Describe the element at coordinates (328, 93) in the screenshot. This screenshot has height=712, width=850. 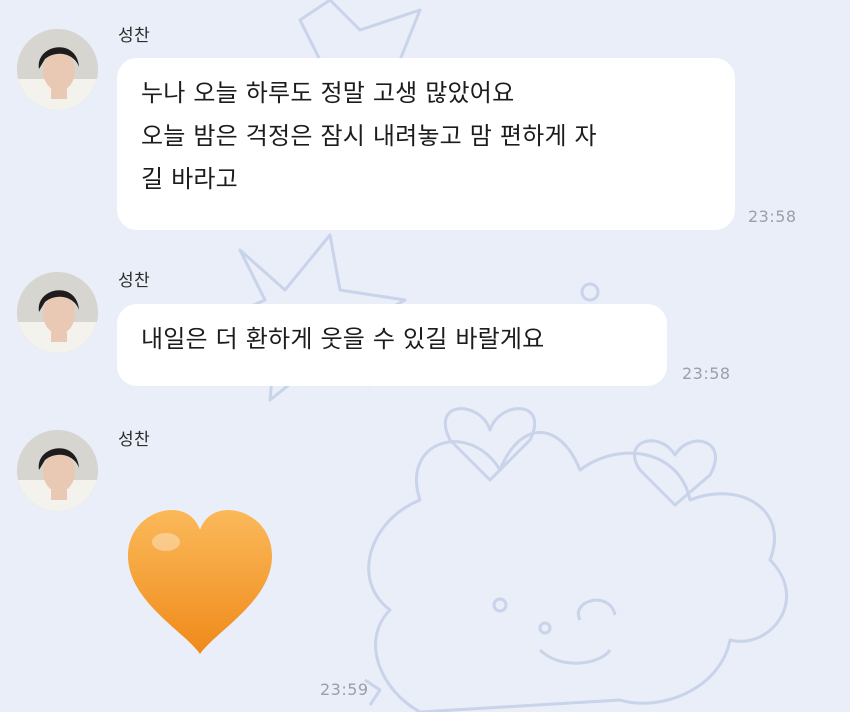
I see `message-line: 누나 오늘 하루도 정말 고생 많았어요` at that location.